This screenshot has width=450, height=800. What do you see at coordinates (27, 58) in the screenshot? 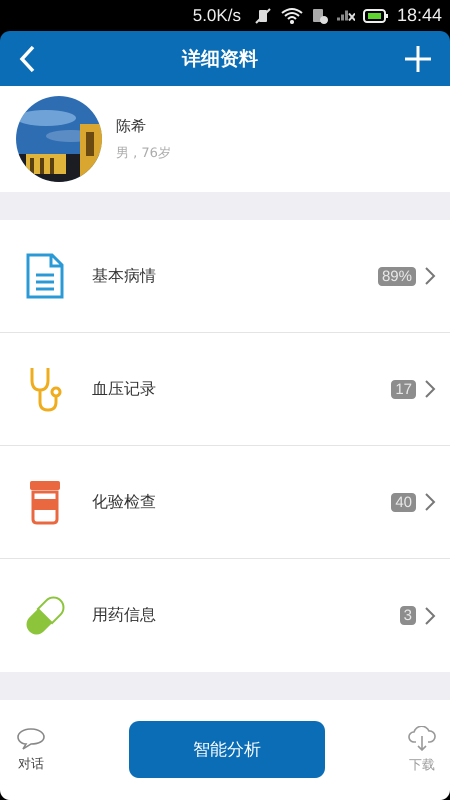
I see `back-icon` at bounding box center [27, 58].